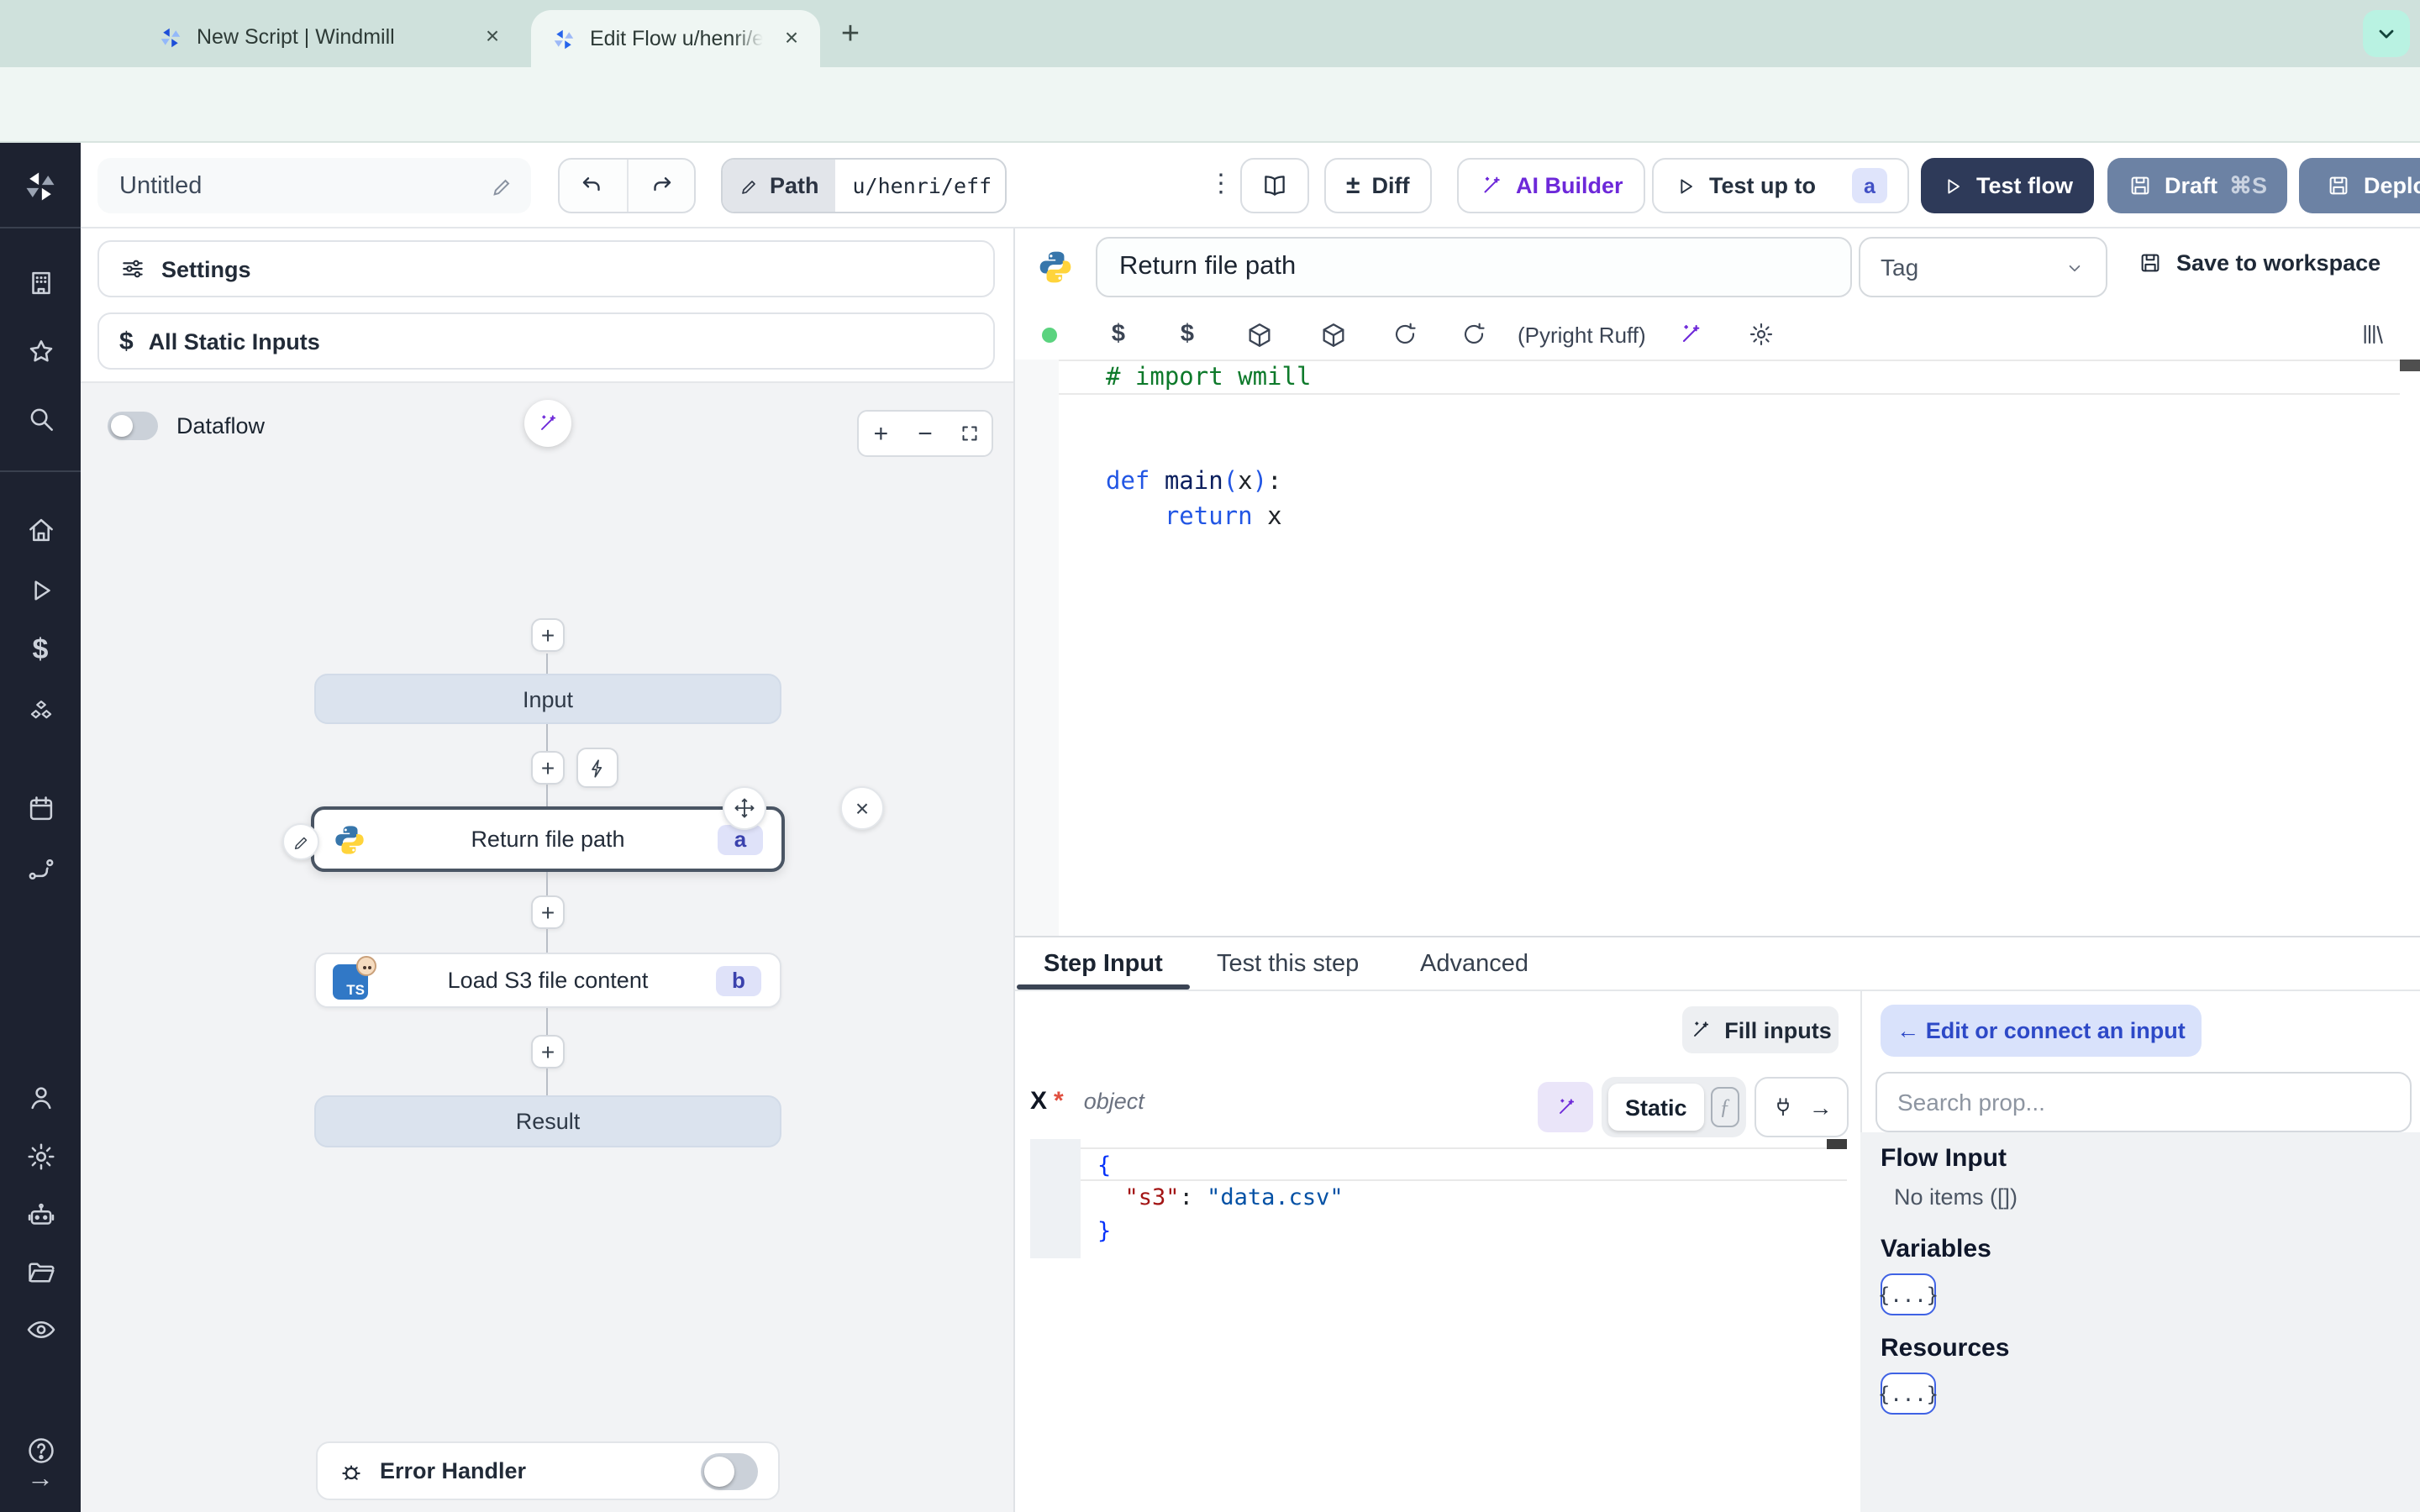 The width and height of the screenshot is (2420, 1512). What do you see at coordinates (583, 829) in the screenshot?
I see `flow-node-step-a: Return file path a ×` at bounding box center [583, 829].